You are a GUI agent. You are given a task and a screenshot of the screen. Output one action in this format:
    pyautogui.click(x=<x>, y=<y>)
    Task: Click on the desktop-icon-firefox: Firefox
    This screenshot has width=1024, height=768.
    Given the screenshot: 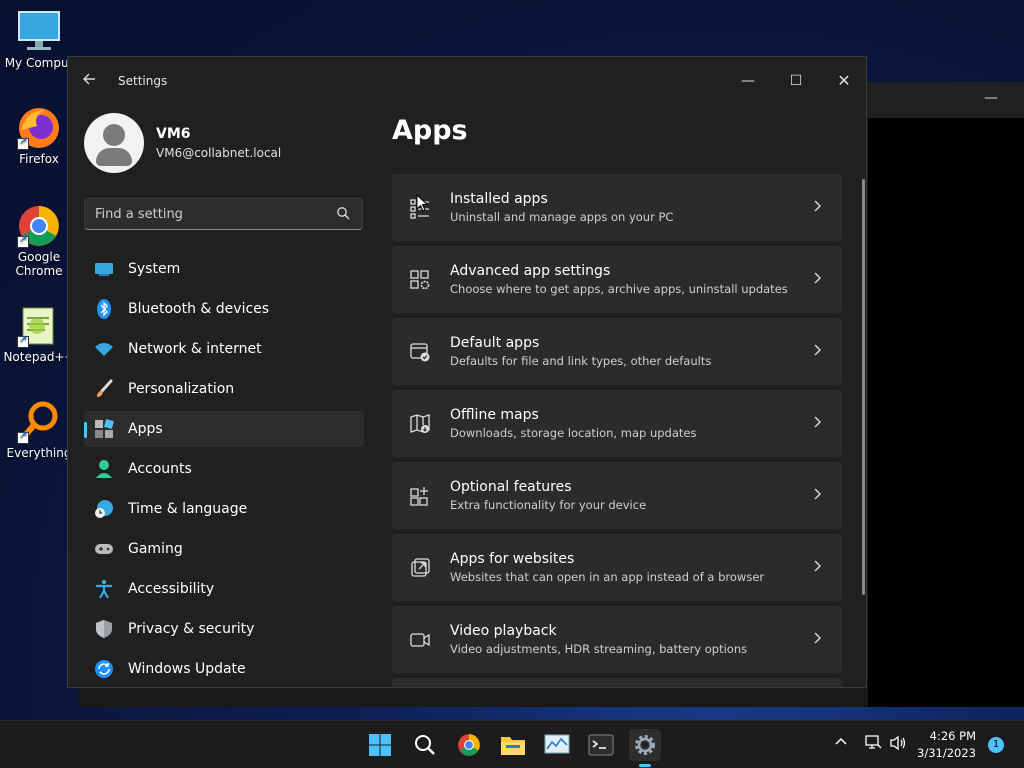 What is the action you would take?
    pyautogui.click(x=39, y=136)
    